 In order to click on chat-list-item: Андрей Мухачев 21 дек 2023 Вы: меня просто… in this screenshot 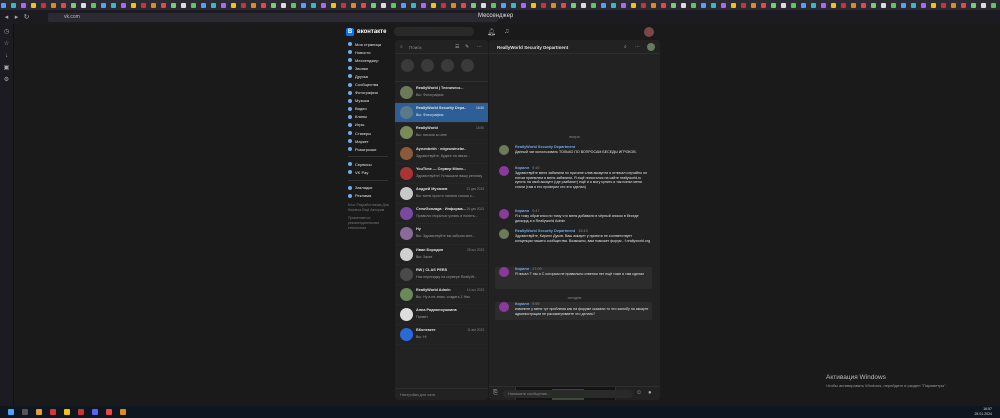, I will do `click(441, 194)`.